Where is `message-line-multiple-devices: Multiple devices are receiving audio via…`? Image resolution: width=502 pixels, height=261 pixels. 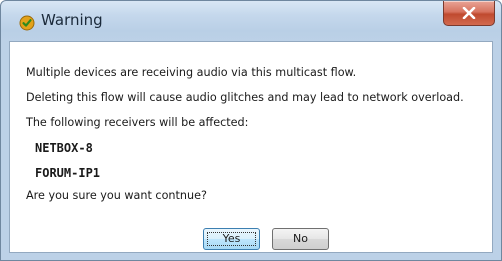 message-line-multiple-devices: Multiple devices are receiving audio via… is located at coordinates (191, 72).